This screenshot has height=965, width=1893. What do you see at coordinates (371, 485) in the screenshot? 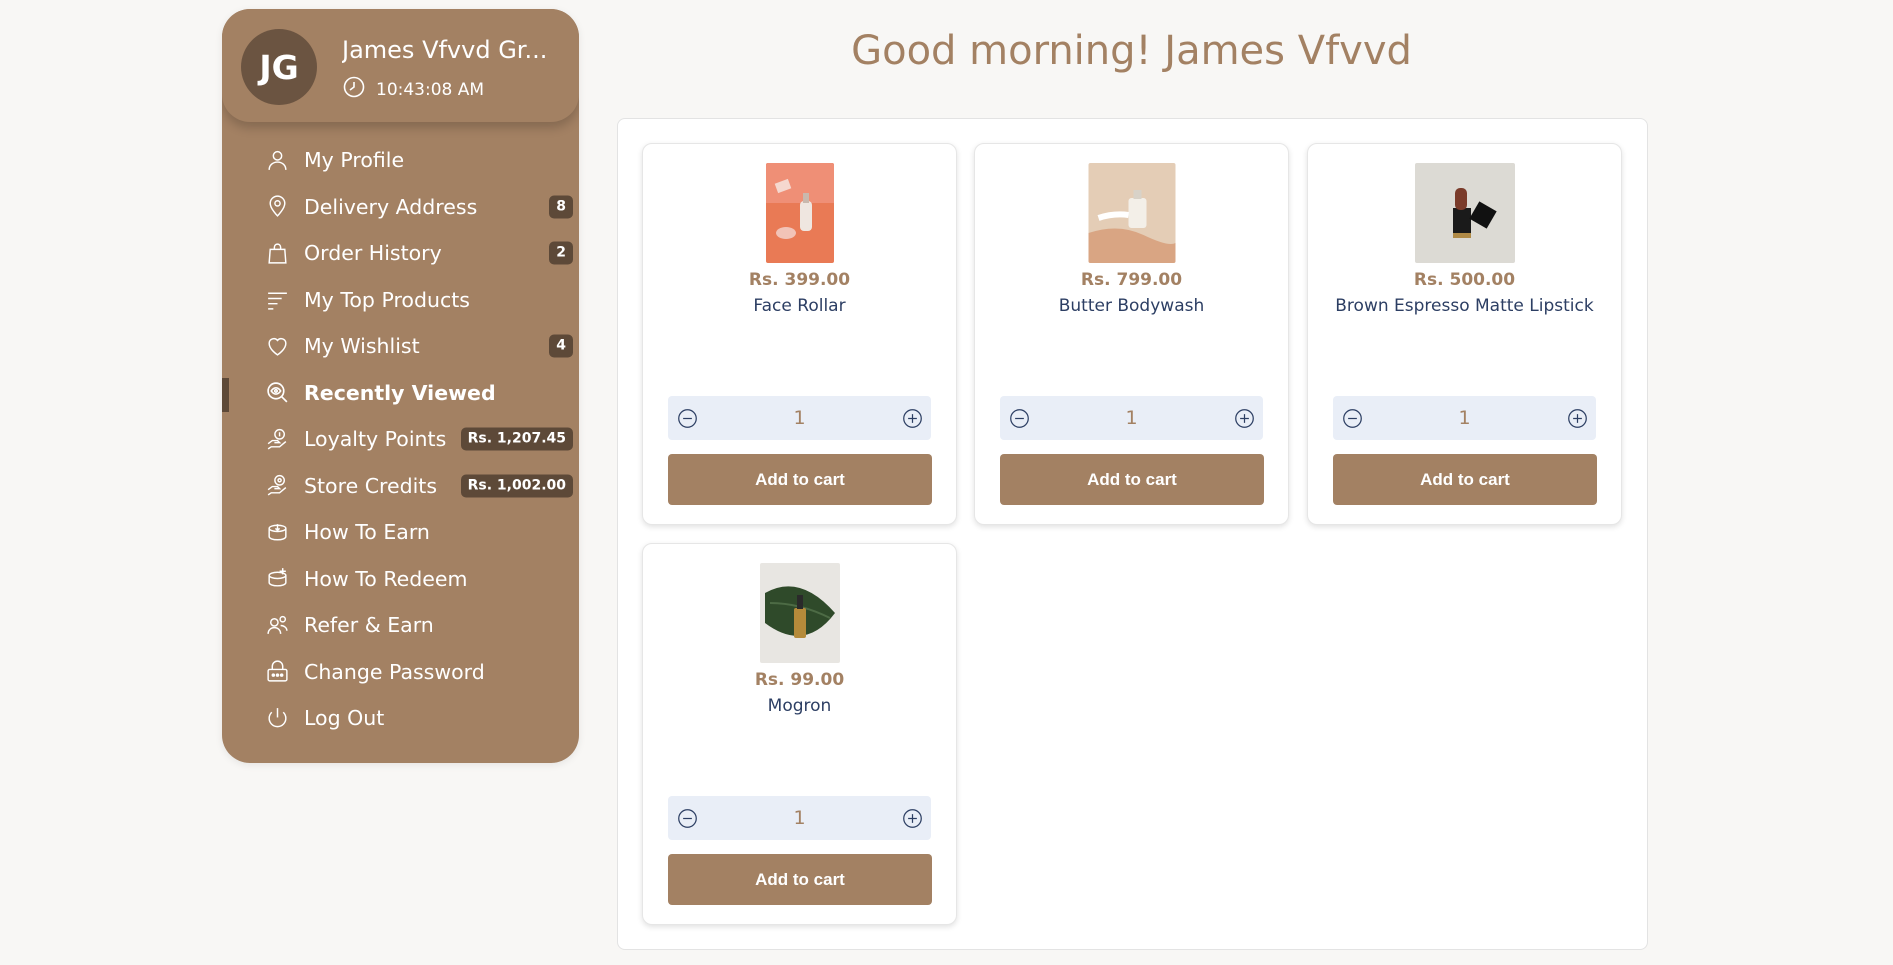
I see `sidebar-item-label: Store Credits` at bounding box center [371, 485].